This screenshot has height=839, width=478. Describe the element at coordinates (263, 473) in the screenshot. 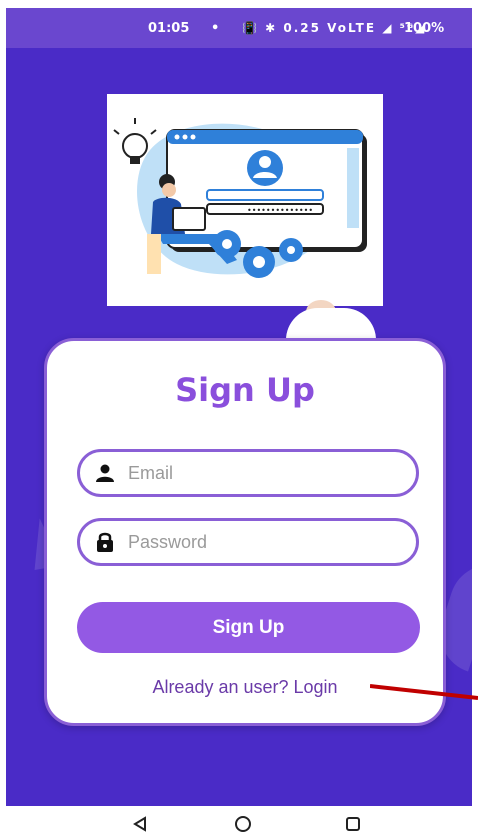

I see `email-input` at that location.